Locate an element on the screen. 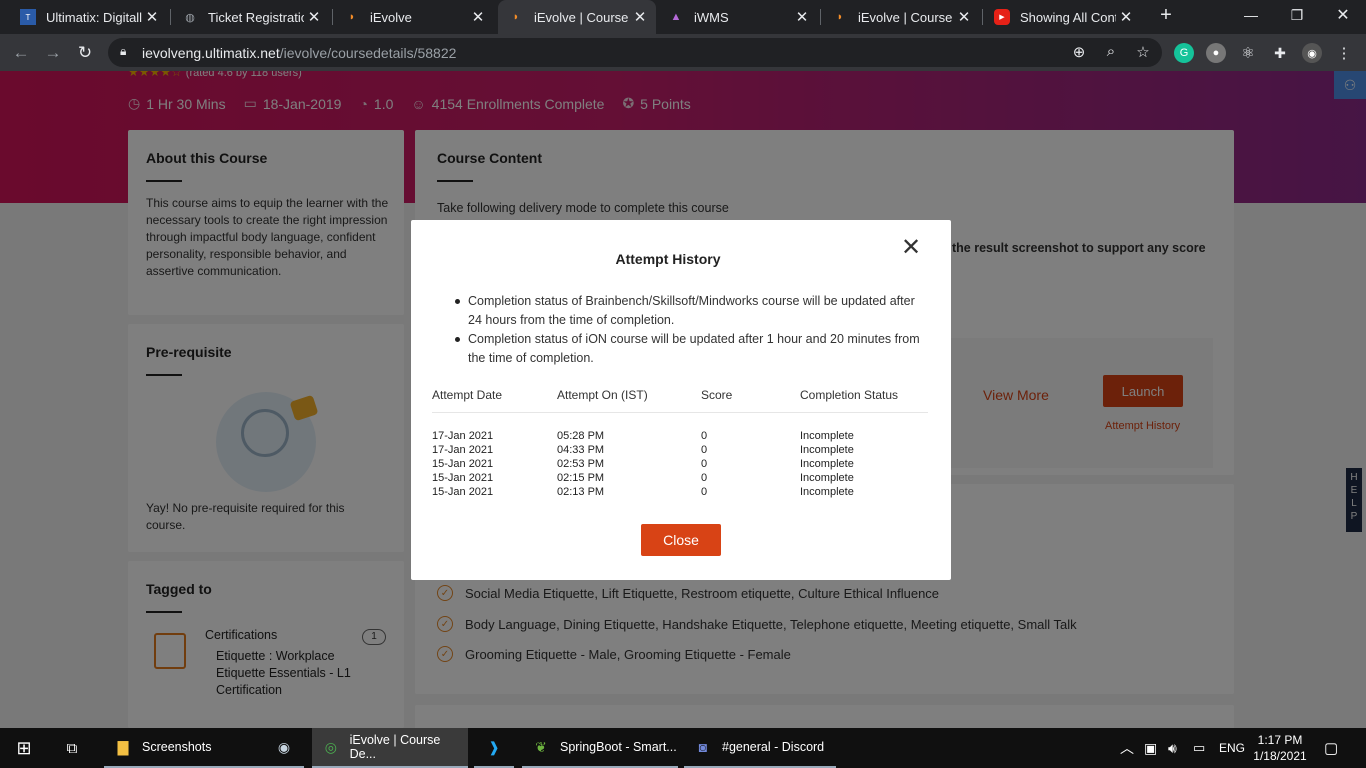 The width and height of the screenshot is (1366, 768). globe-icon: ◍ is located at coordinates (190, 17).